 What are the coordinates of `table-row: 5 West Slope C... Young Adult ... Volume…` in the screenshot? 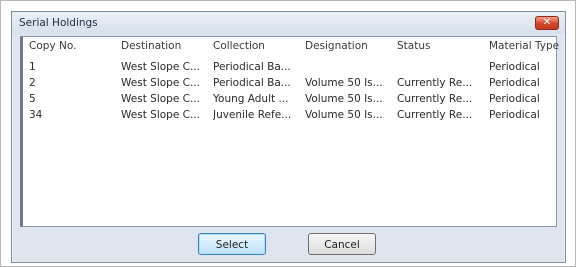 It's located at (289, 101).